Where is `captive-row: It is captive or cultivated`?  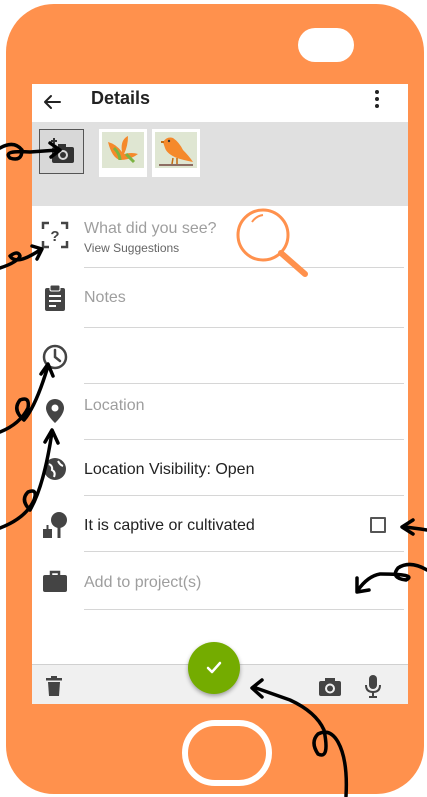
captive-row: It is captive or cultivated is located at coordinates (220, 524).